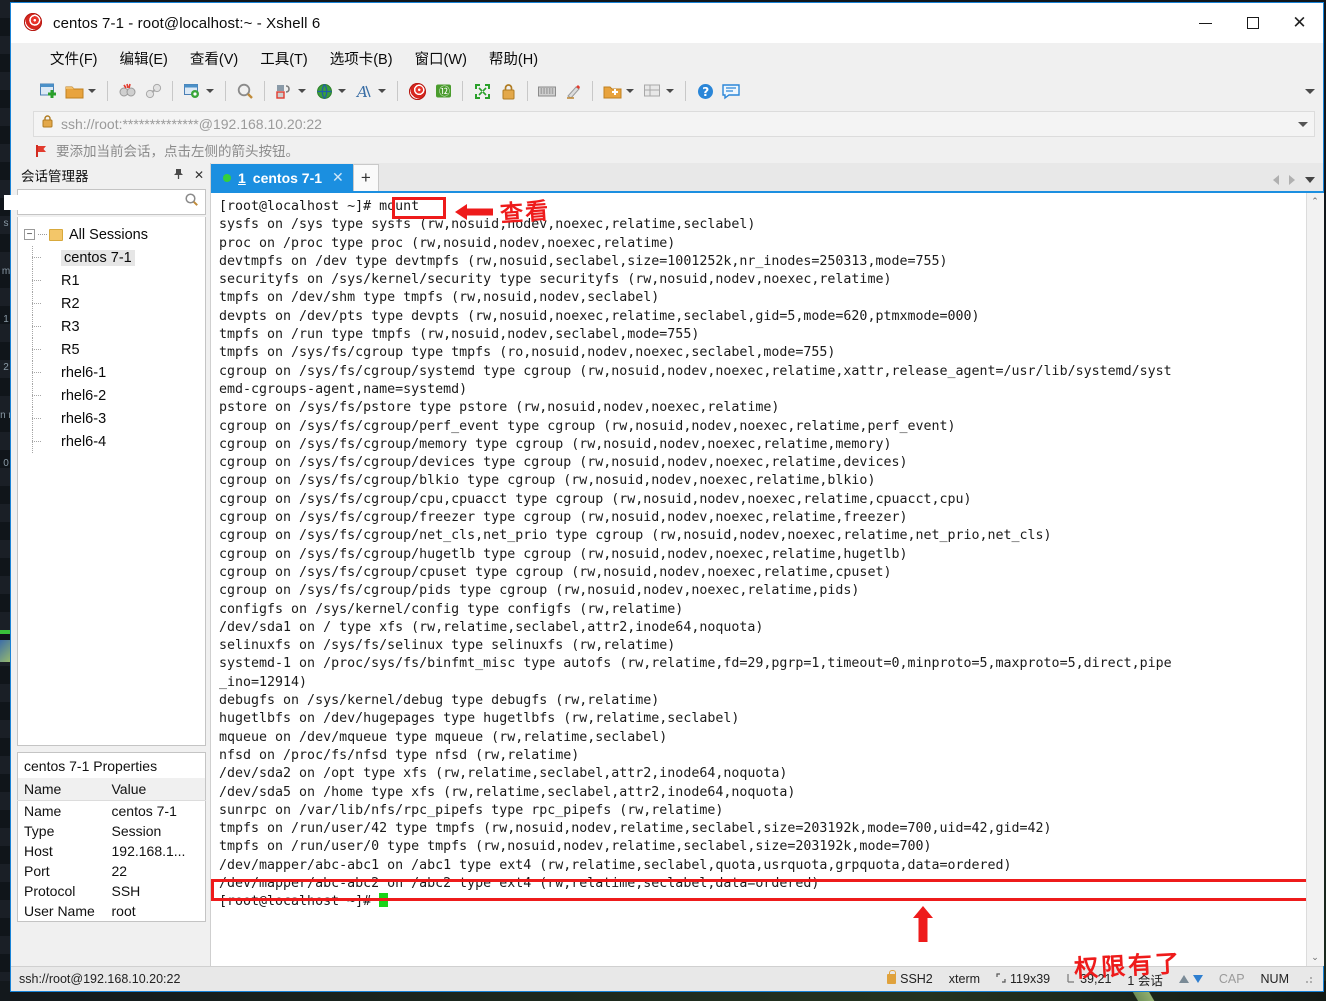  I want to click on window-title: centos 7-1 - root@localhost:~ - Xshell 6, so click(187, 23).